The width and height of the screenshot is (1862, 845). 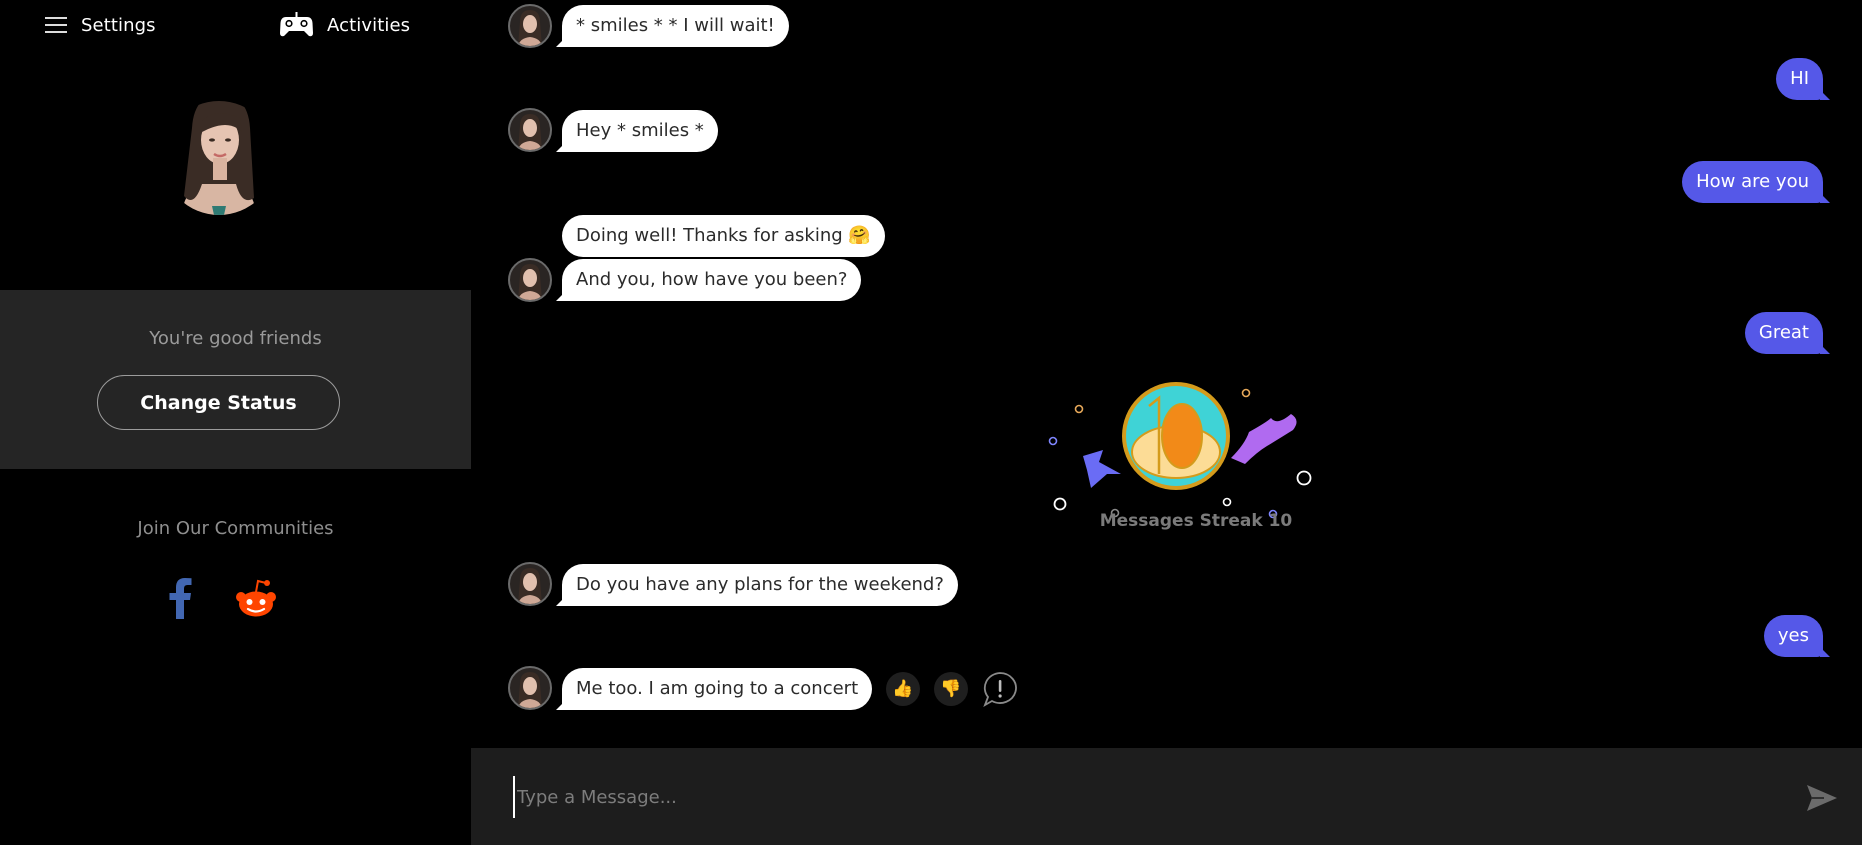 What do you see at coordinates (723, 236) in the screenshot?
I see `bot-message: Doing well! Thanks for asking 🤗` at bounding box center [723, 236].